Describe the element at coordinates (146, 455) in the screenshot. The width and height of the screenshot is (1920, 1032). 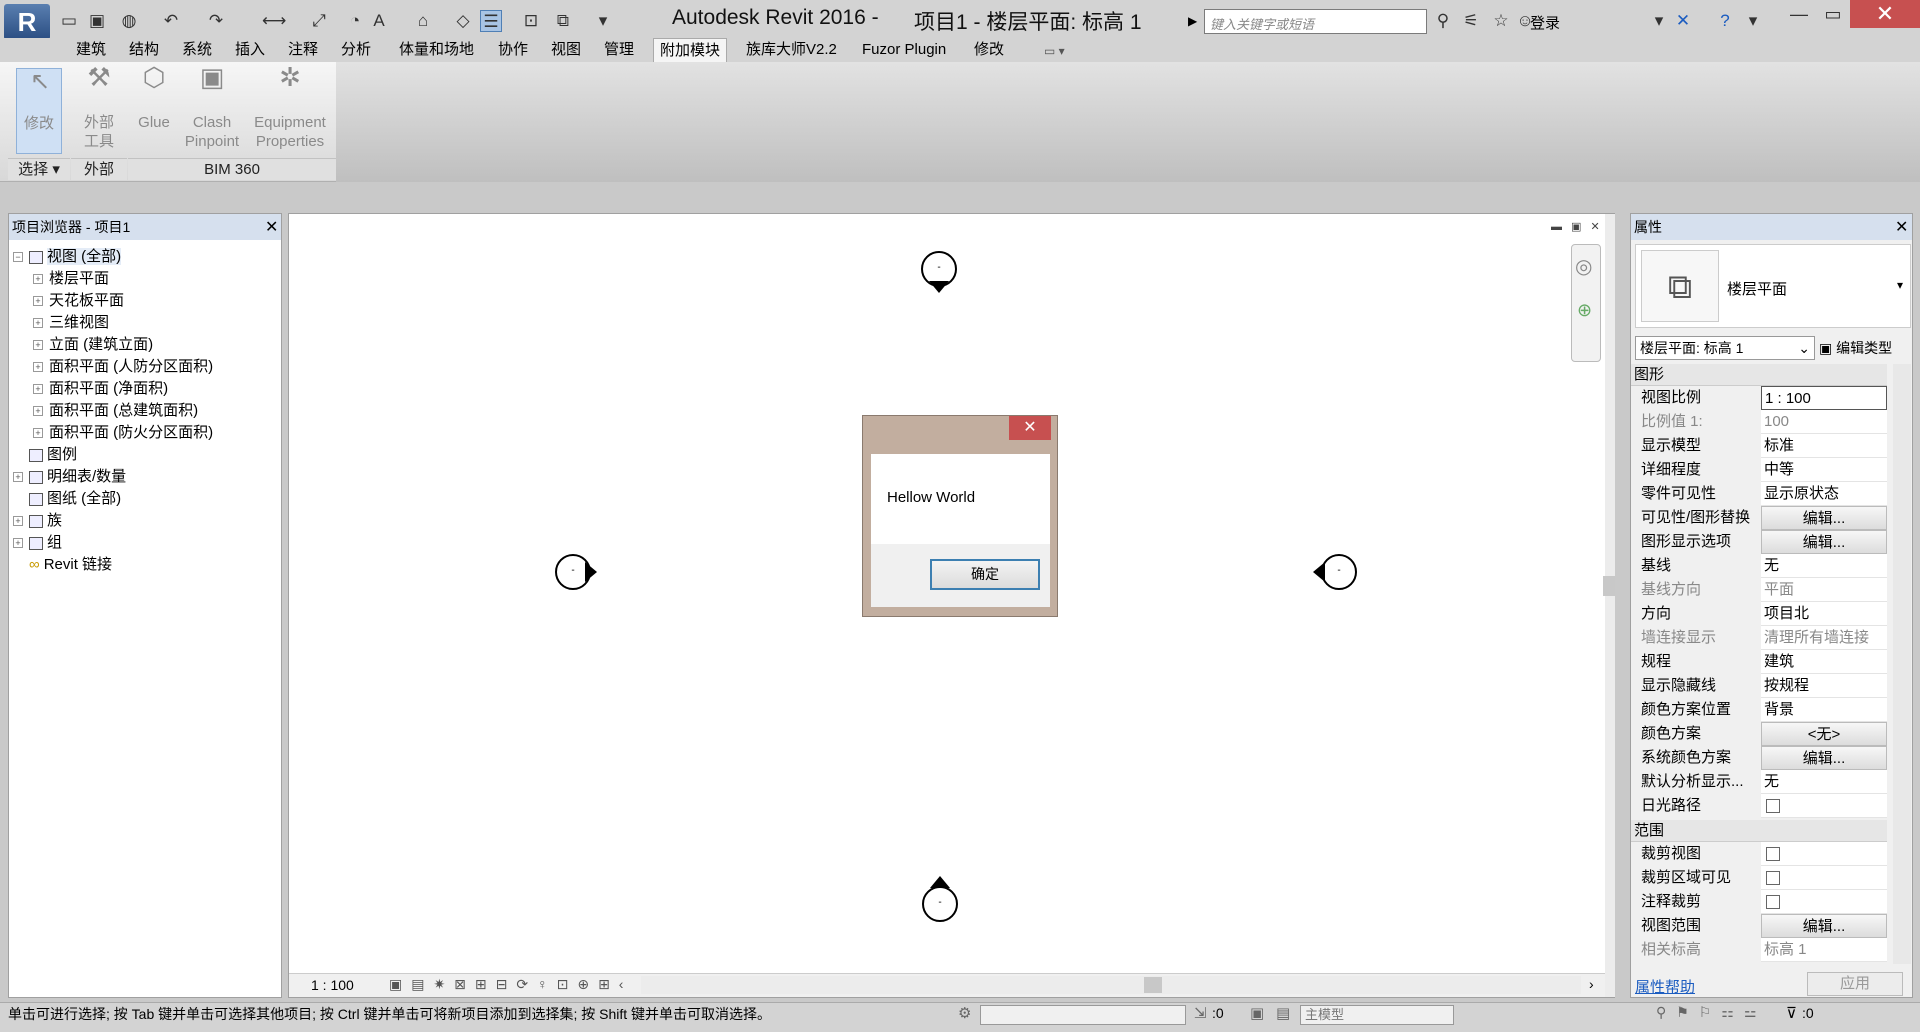
I see `tree-item-legends: 图例` at that location.